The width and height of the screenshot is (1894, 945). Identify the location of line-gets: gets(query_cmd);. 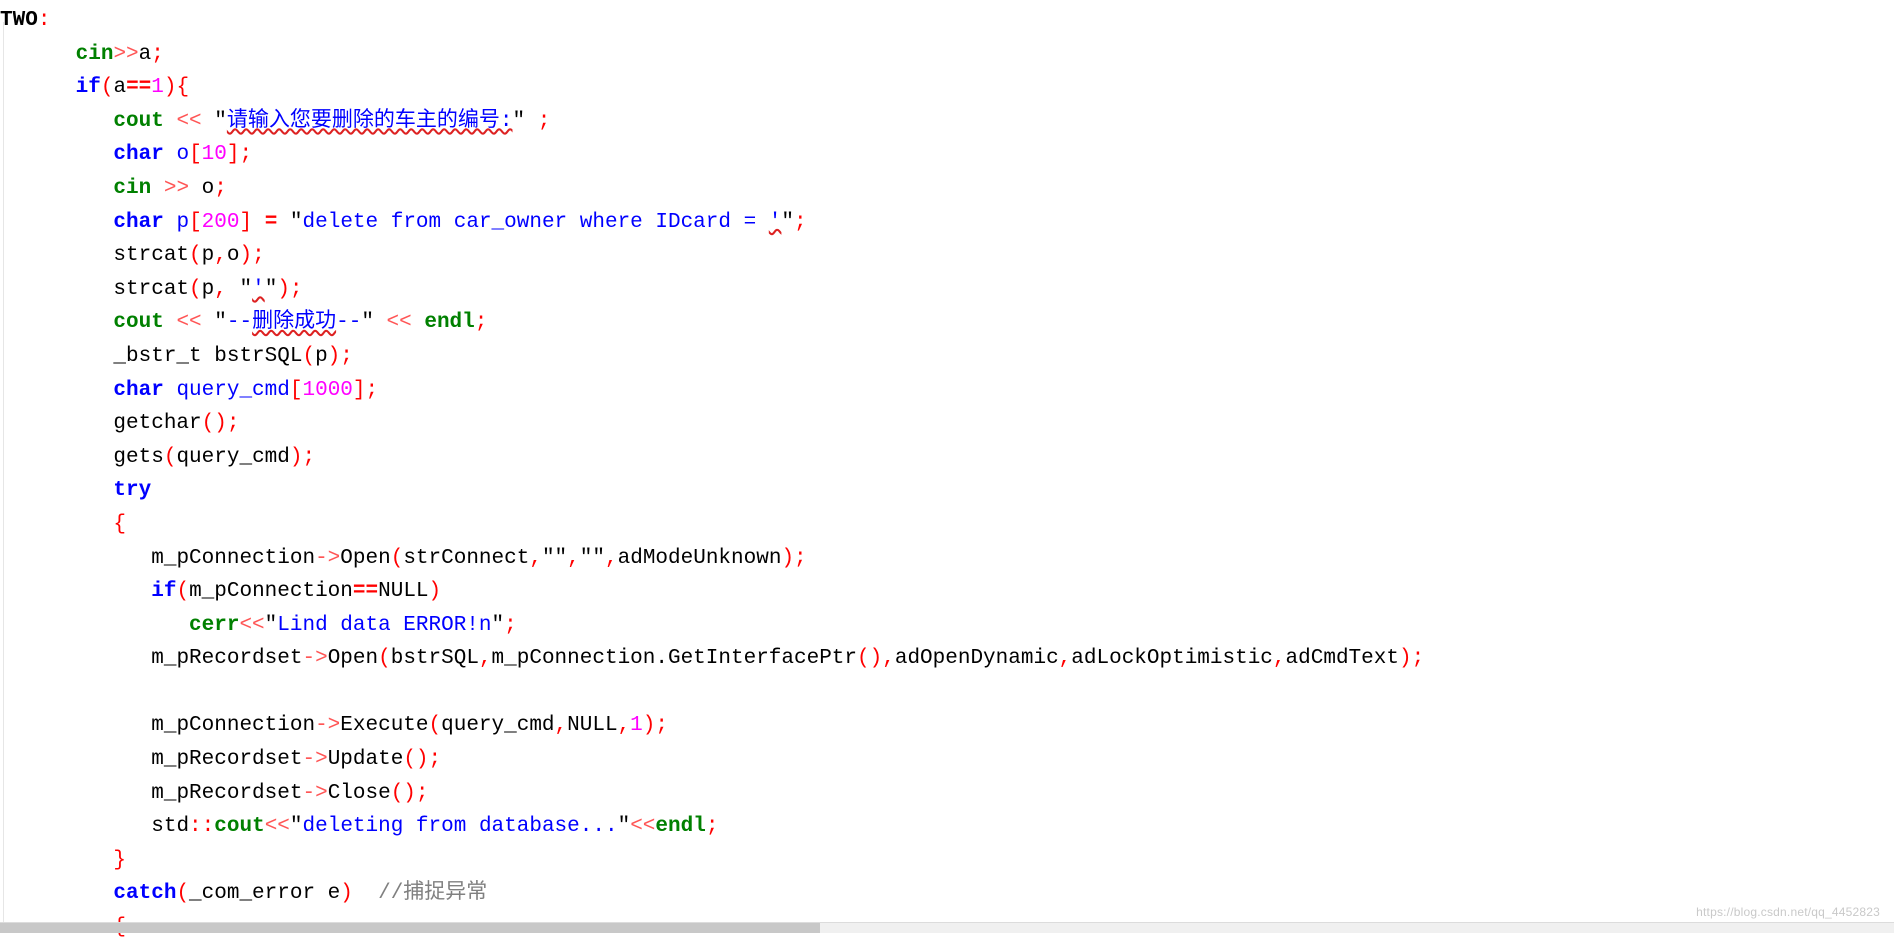
(947, 458).